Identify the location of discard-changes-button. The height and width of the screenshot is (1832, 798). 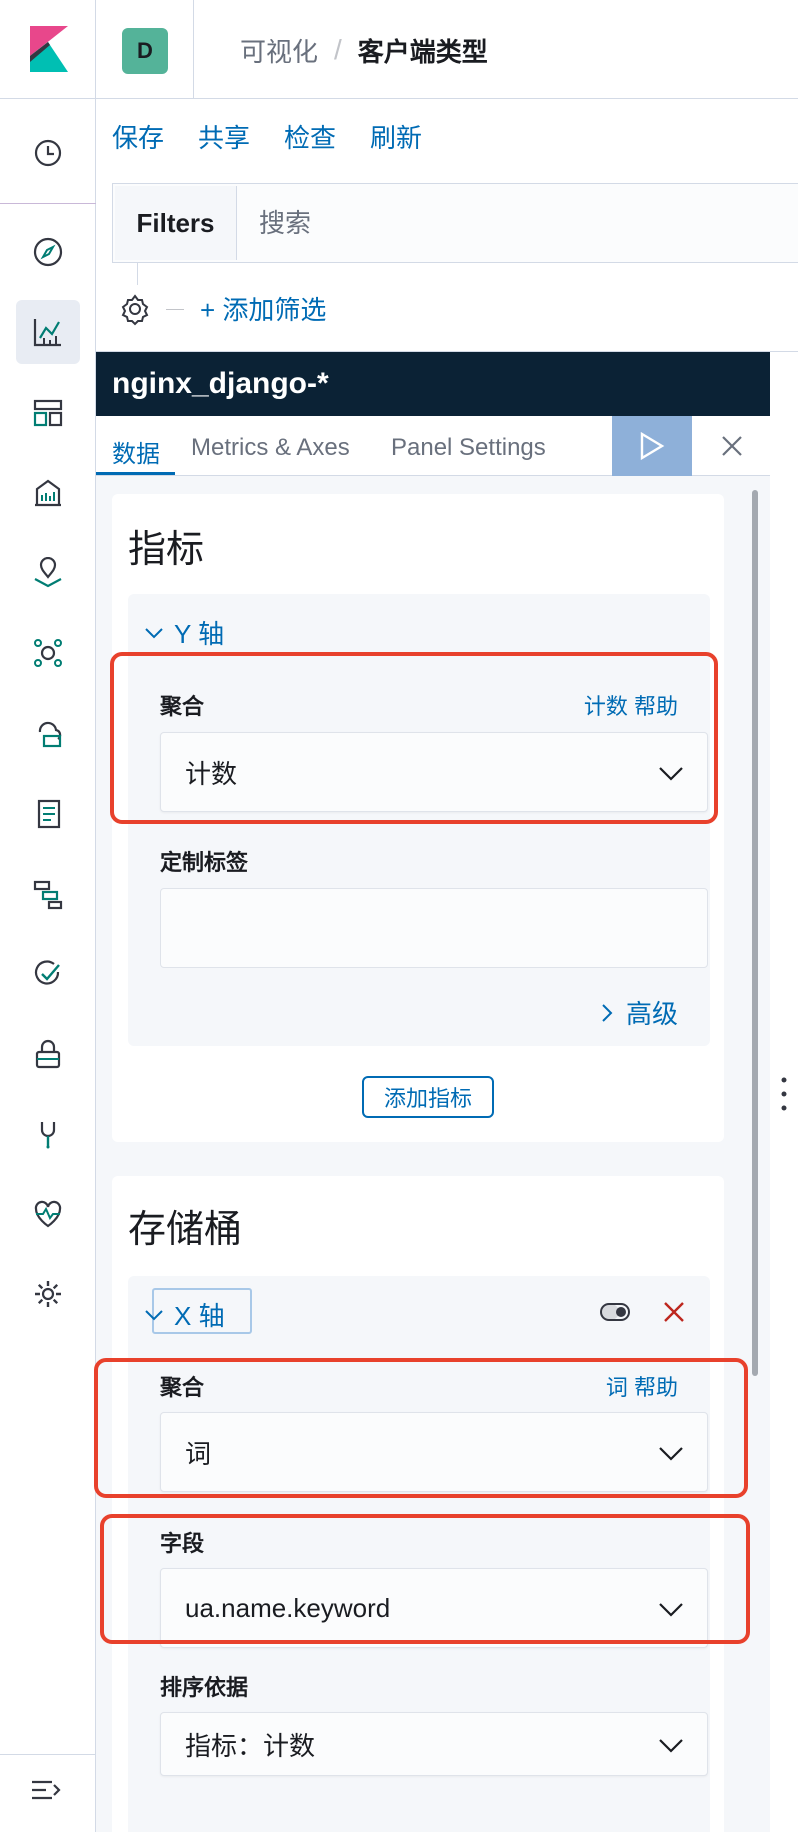
(732, 446).